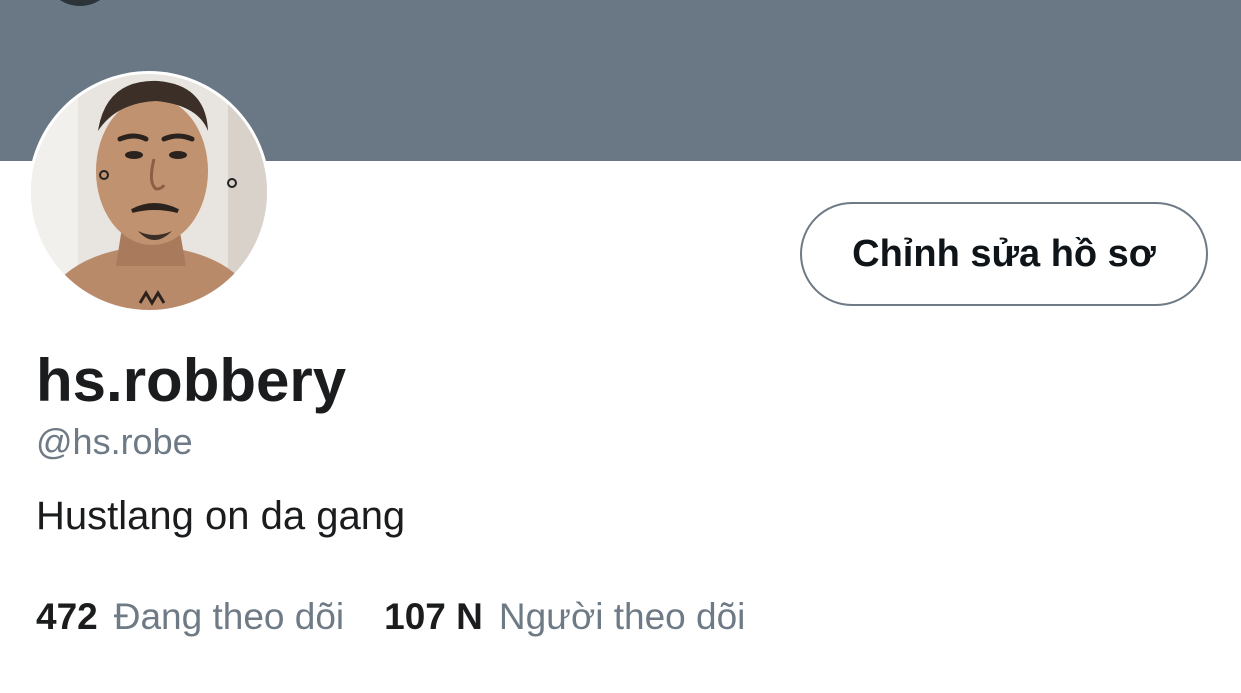  I want to click on following-stat: 472 Đang theo dõi, so click(190, 617).